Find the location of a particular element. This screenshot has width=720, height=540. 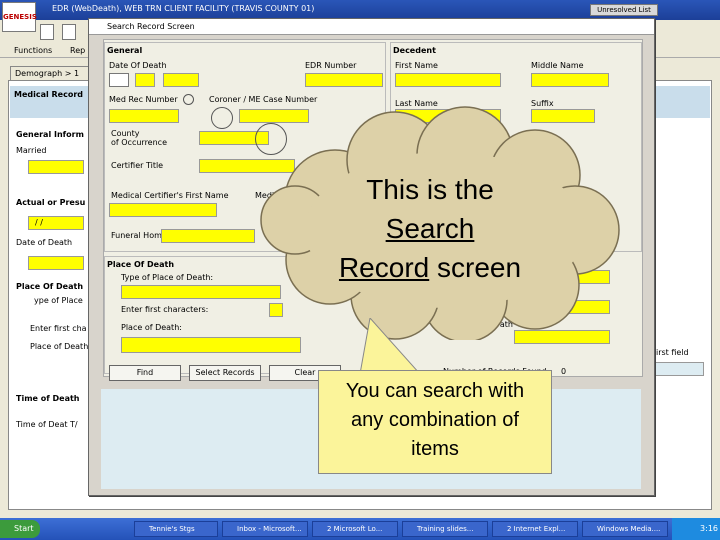

med-rec-number-field is located at coordinates (144, 116).